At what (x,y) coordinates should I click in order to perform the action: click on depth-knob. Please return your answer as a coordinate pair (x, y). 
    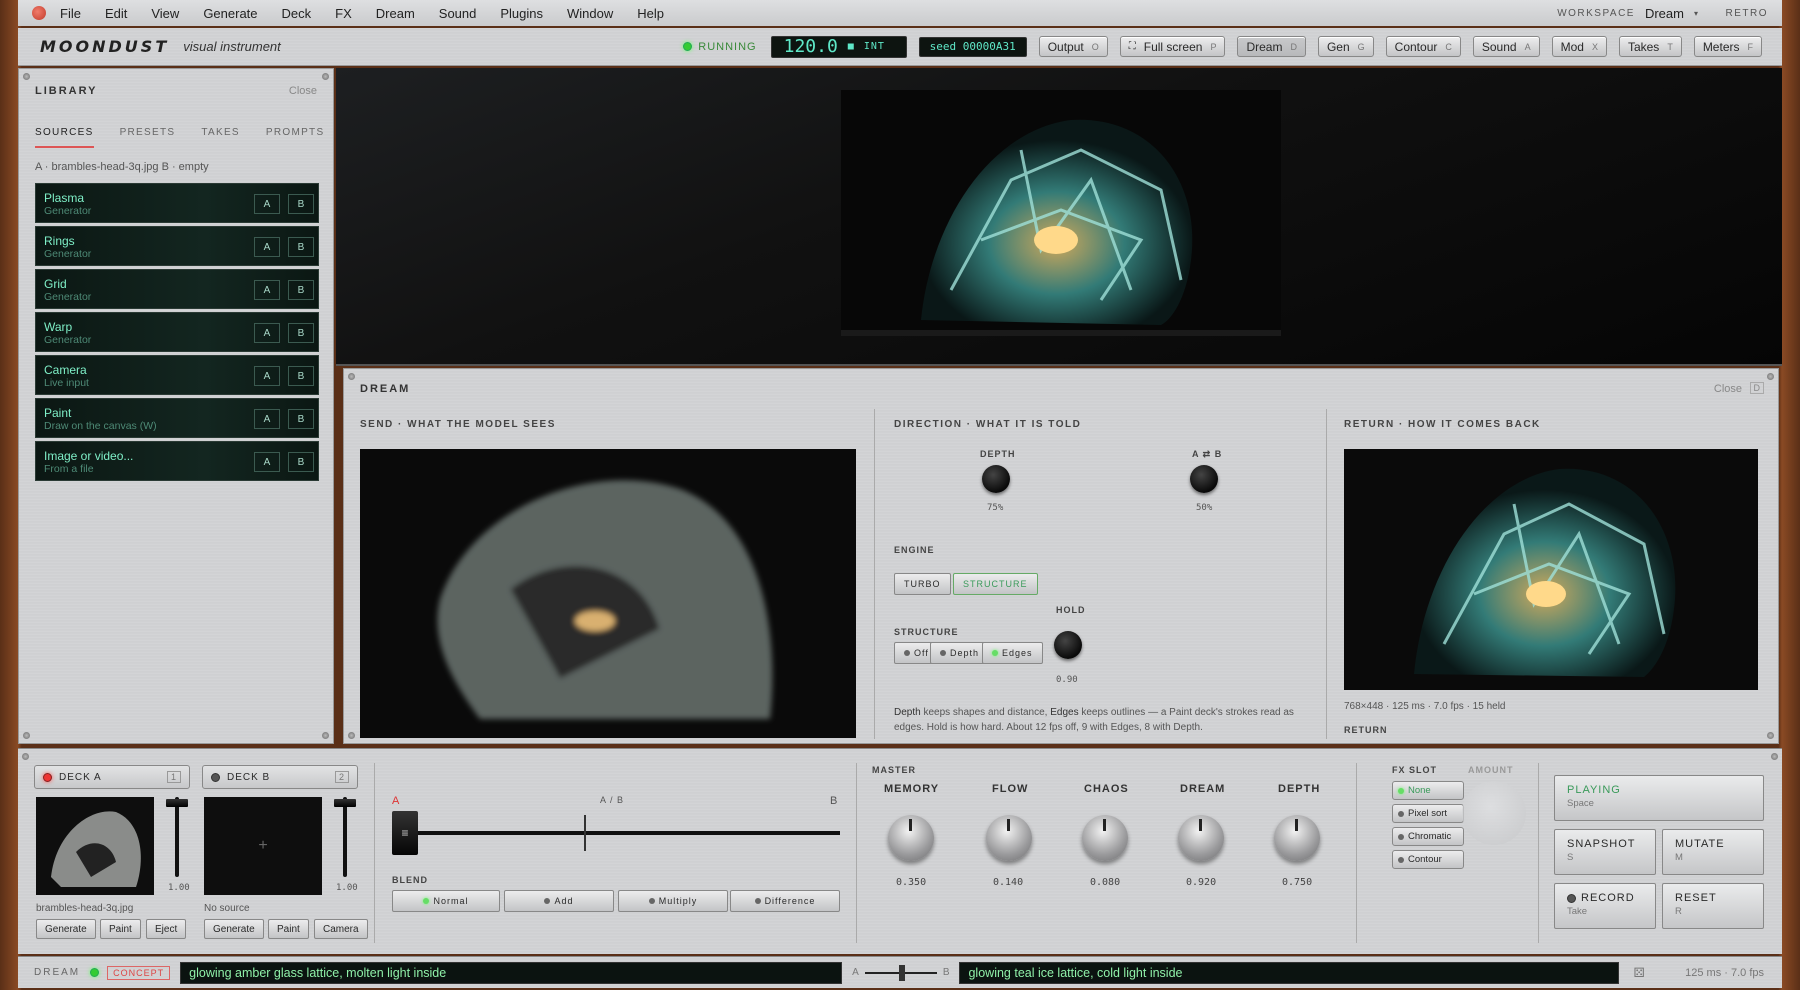
    Looking at the image, I should click on (996, 479).